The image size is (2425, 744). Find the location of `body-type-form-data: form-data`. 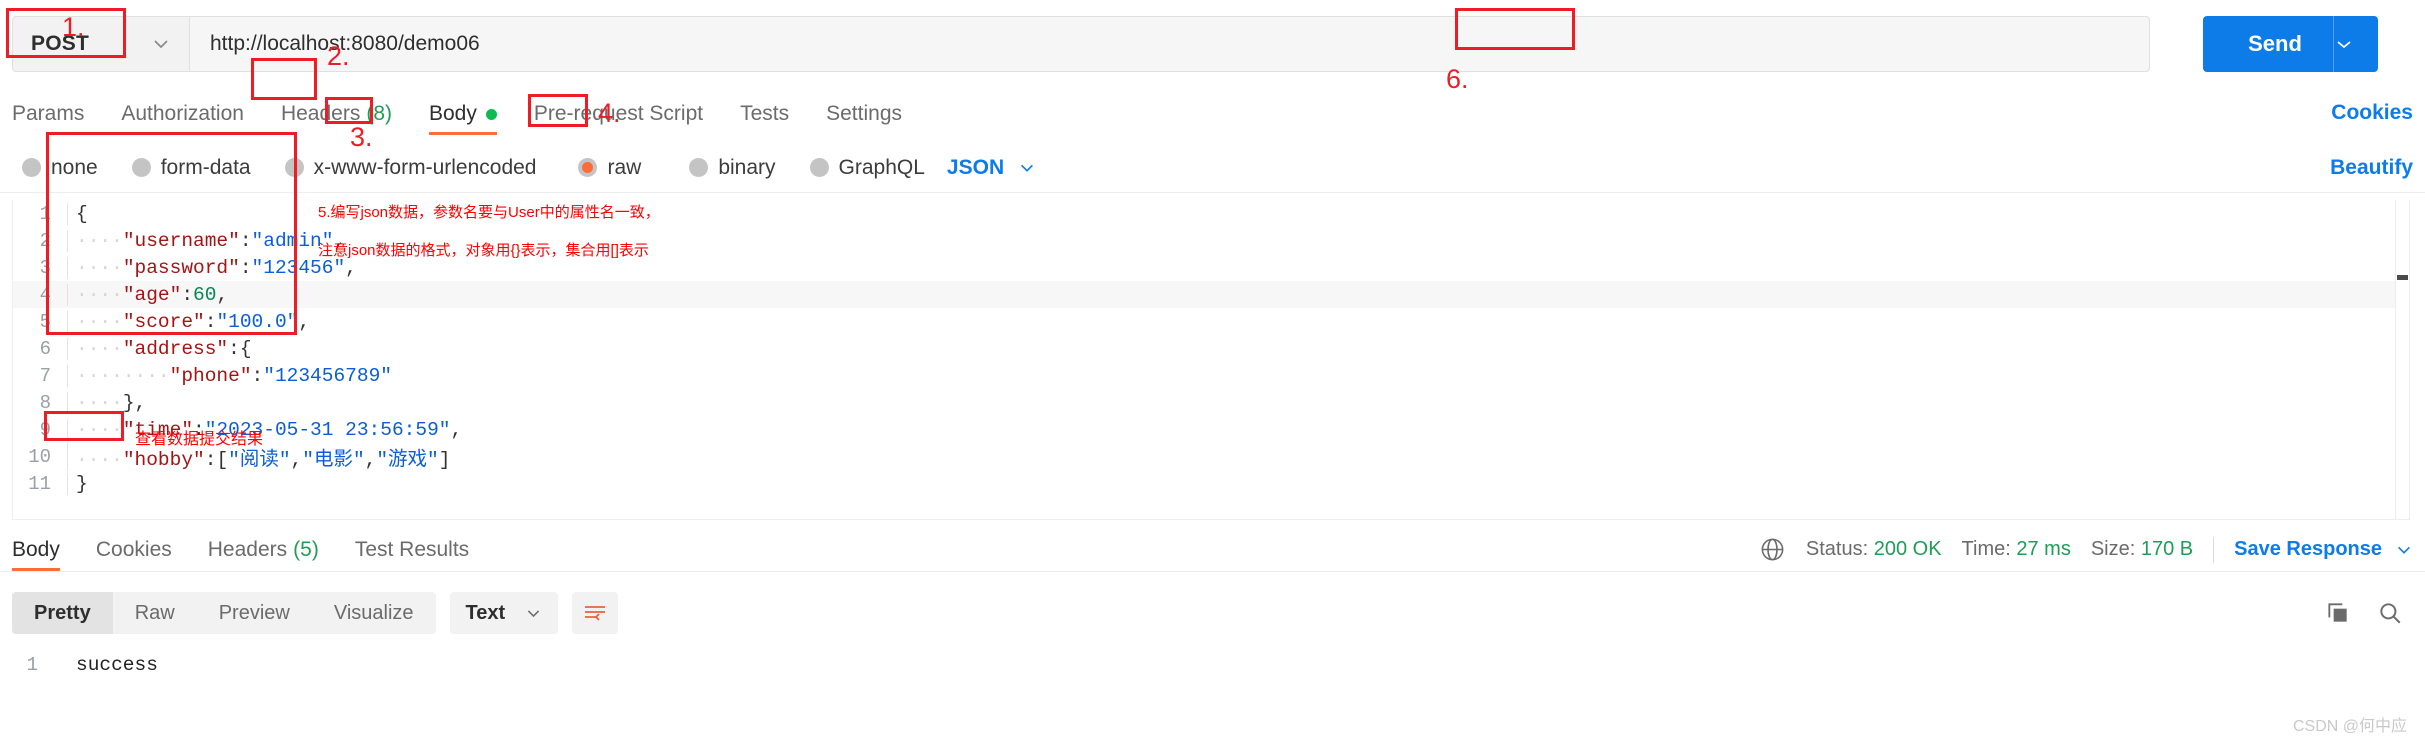

body-type-form-data: form-data is located at coordinates (191, 167).